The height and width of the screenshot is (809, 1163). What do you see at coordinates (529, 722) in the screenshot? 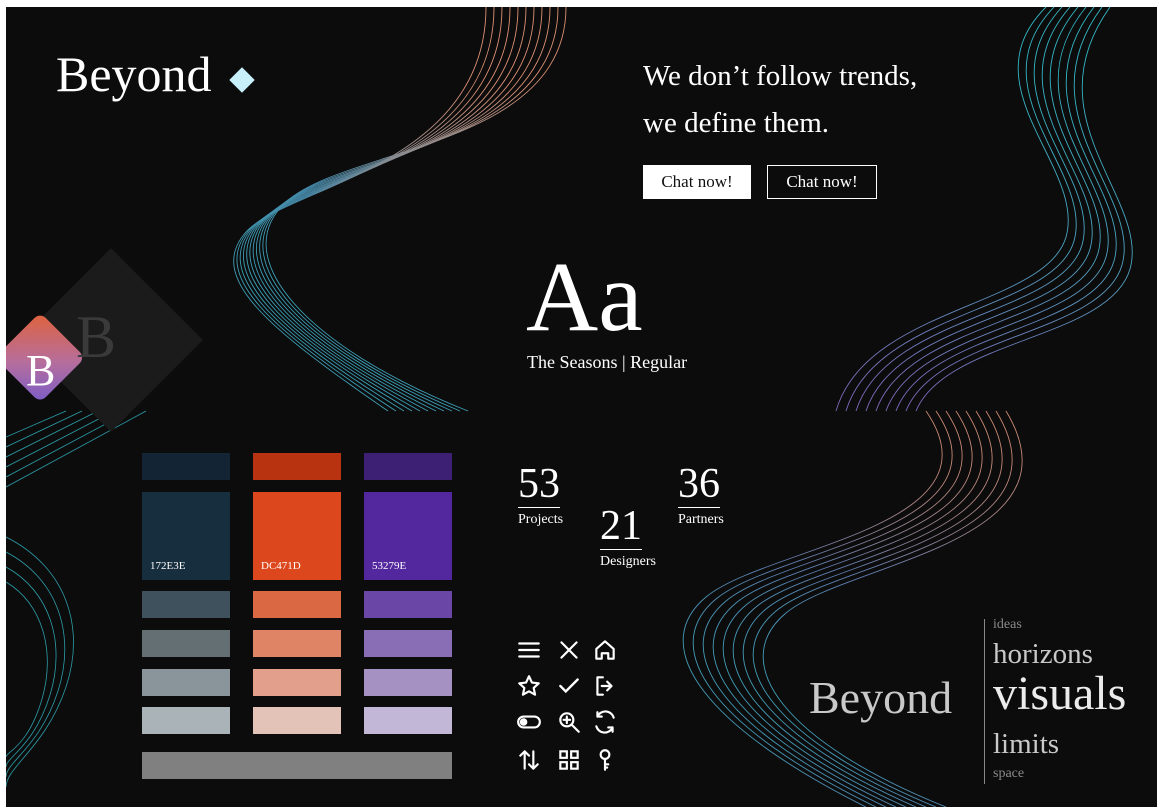
I see `toggle-icon` at bounding box center [529, 722].